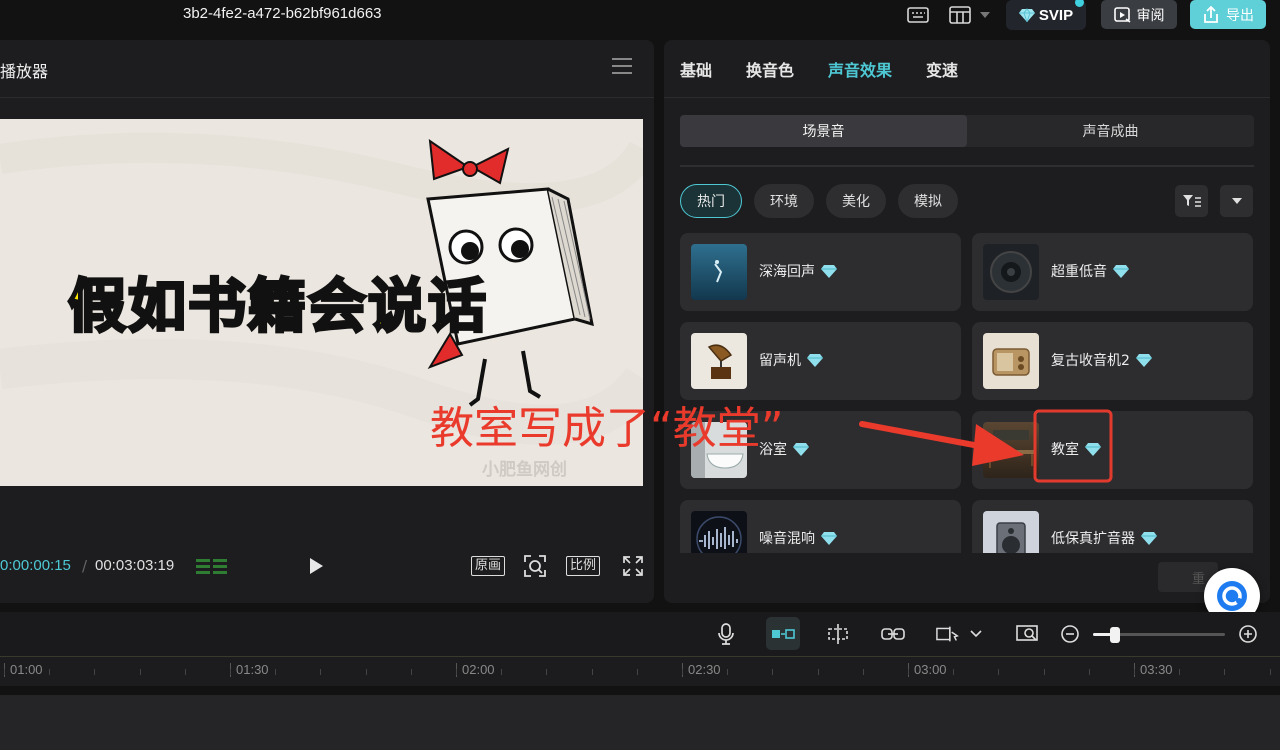  What do you see at coordinates (212, 566) in the screenshot?
I see `audio-meter-icon` at bounding box center [212, 566].